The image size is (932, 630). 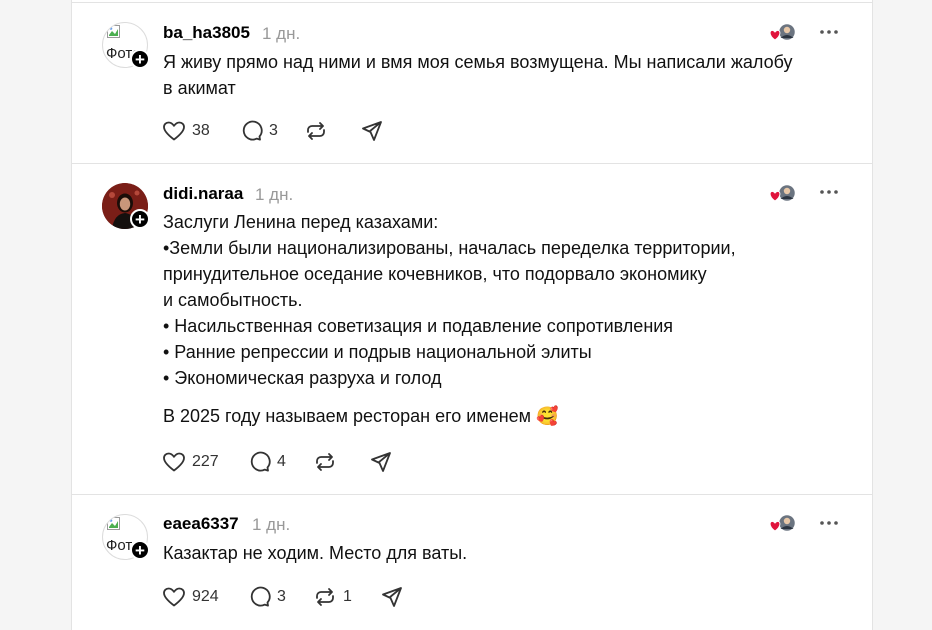 I want to click on post-line: • Экономическая разруха и голод, so click(x=302, y=378).